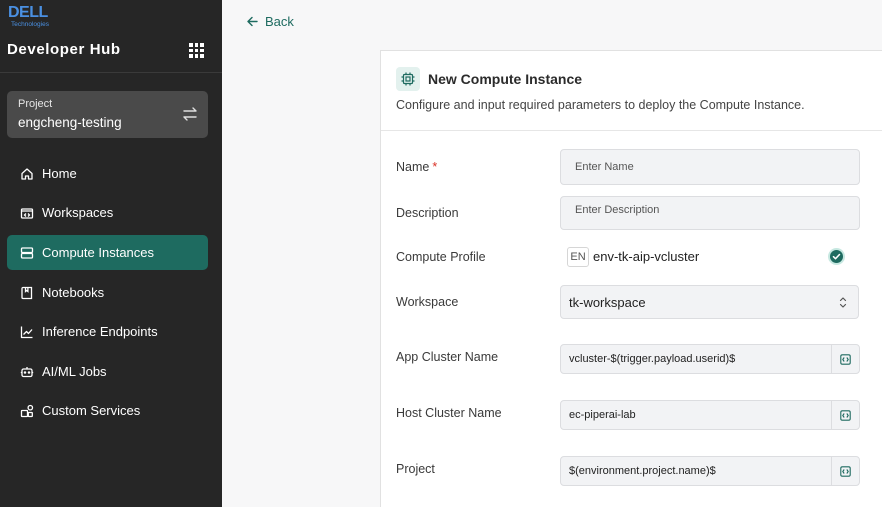 The image size is (882, 507). What do you see at coordinates (279, 21) in the screenshot?
I see `back-label: Back` at bounding box center [279, 21].